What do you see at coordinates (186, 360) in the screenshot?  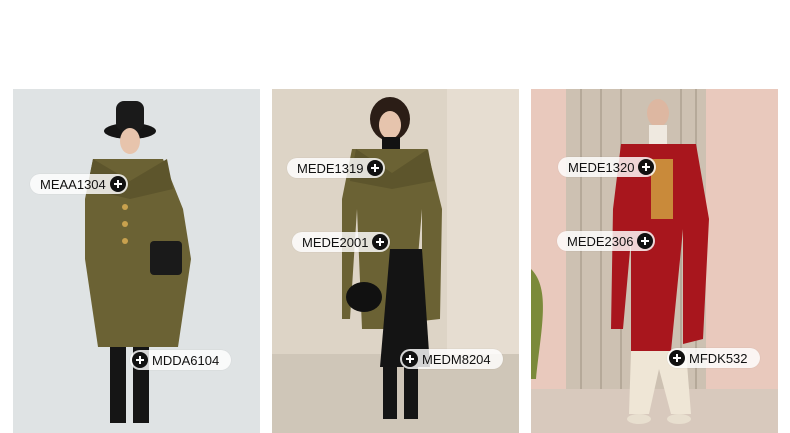 I see `product-code: MDDA6104` at bounding box center [186, 360].